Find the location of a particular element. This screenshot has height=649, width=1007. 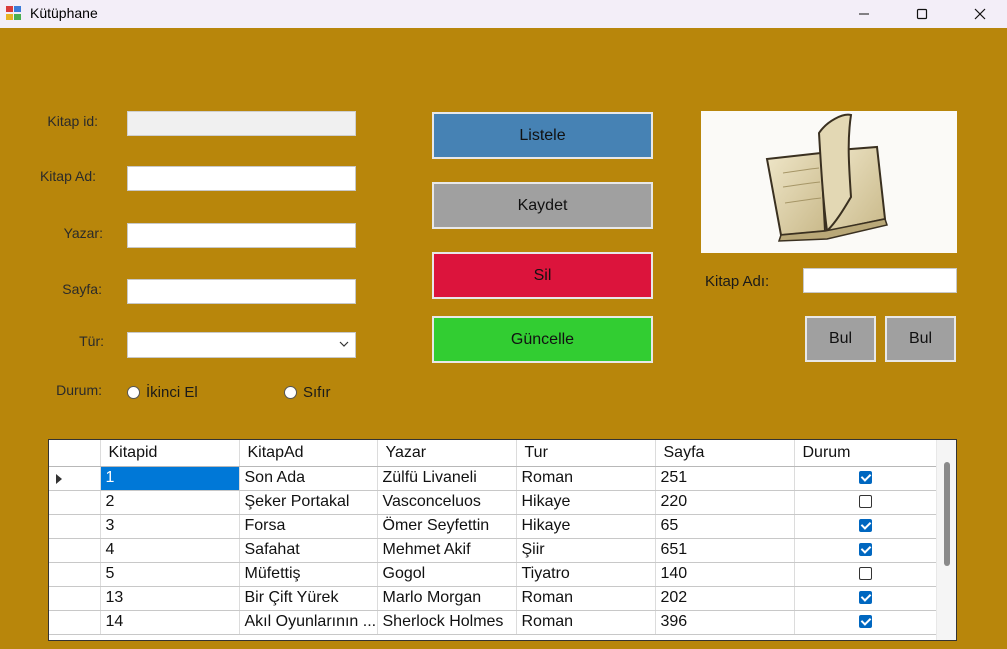

maximize-icon is located at coordinates (922, 14).